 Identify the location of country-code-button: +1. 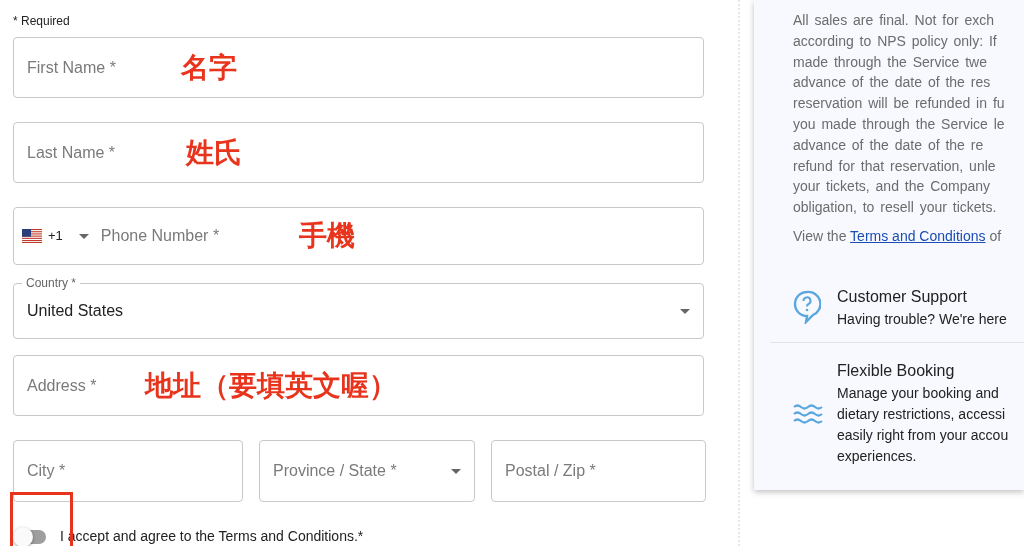
(55, 236).